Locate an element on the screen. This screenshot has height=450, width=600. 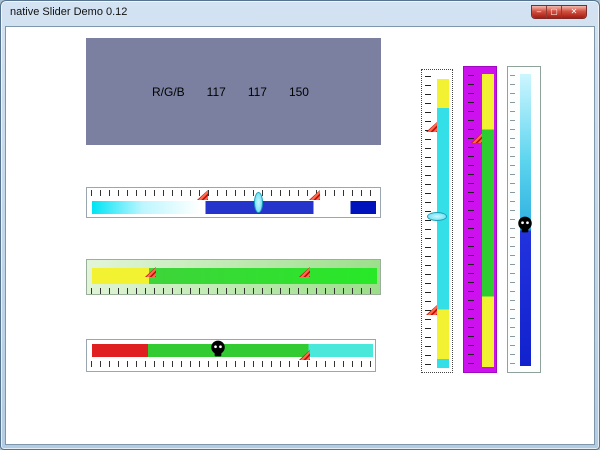
maximize-icon: ▢ is located at coordinates (554, 11).